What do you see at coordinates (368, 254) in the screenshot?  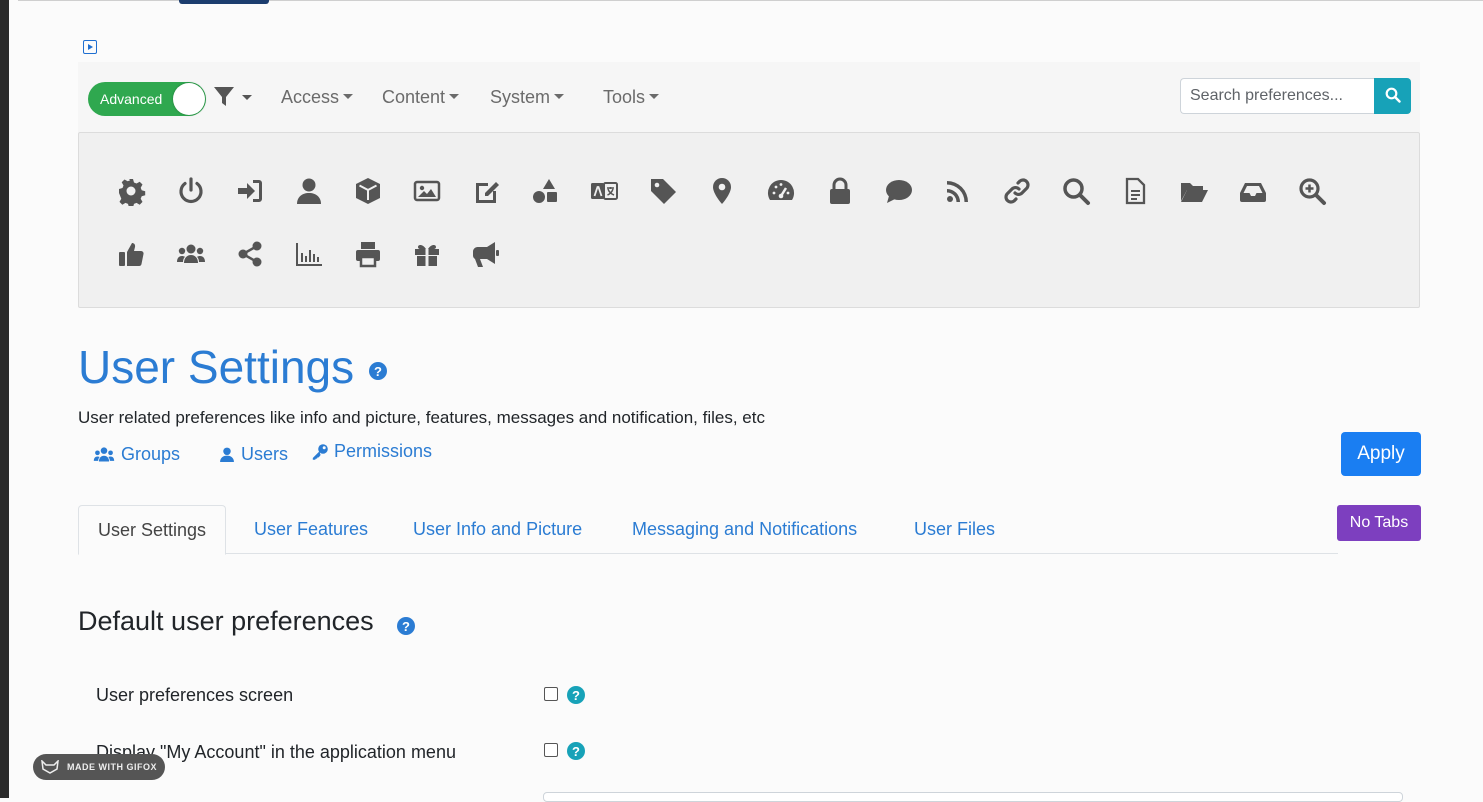 I see `print-icon` at bounding box center [368, 254].